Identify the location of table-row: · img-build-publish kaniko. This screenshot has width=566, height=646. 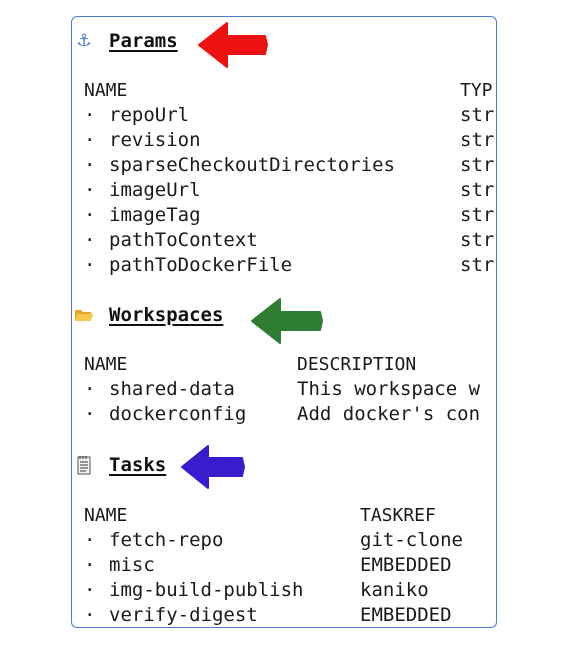
(289, 590).